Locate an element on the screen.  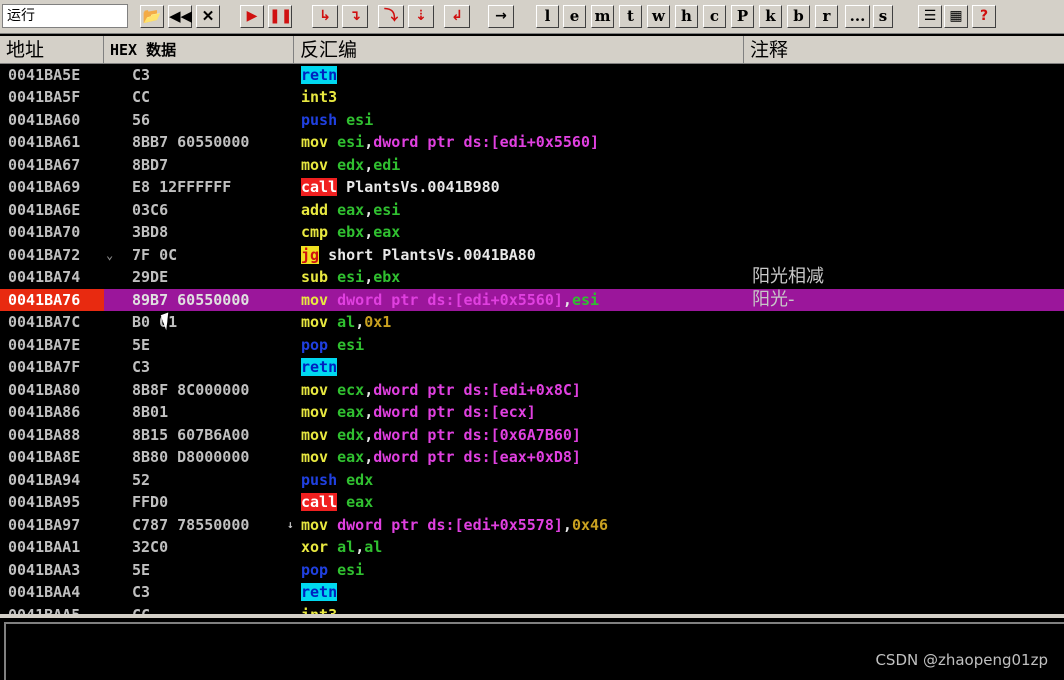
instruction-hex: 32C0 is located at coordinates (150, 547).